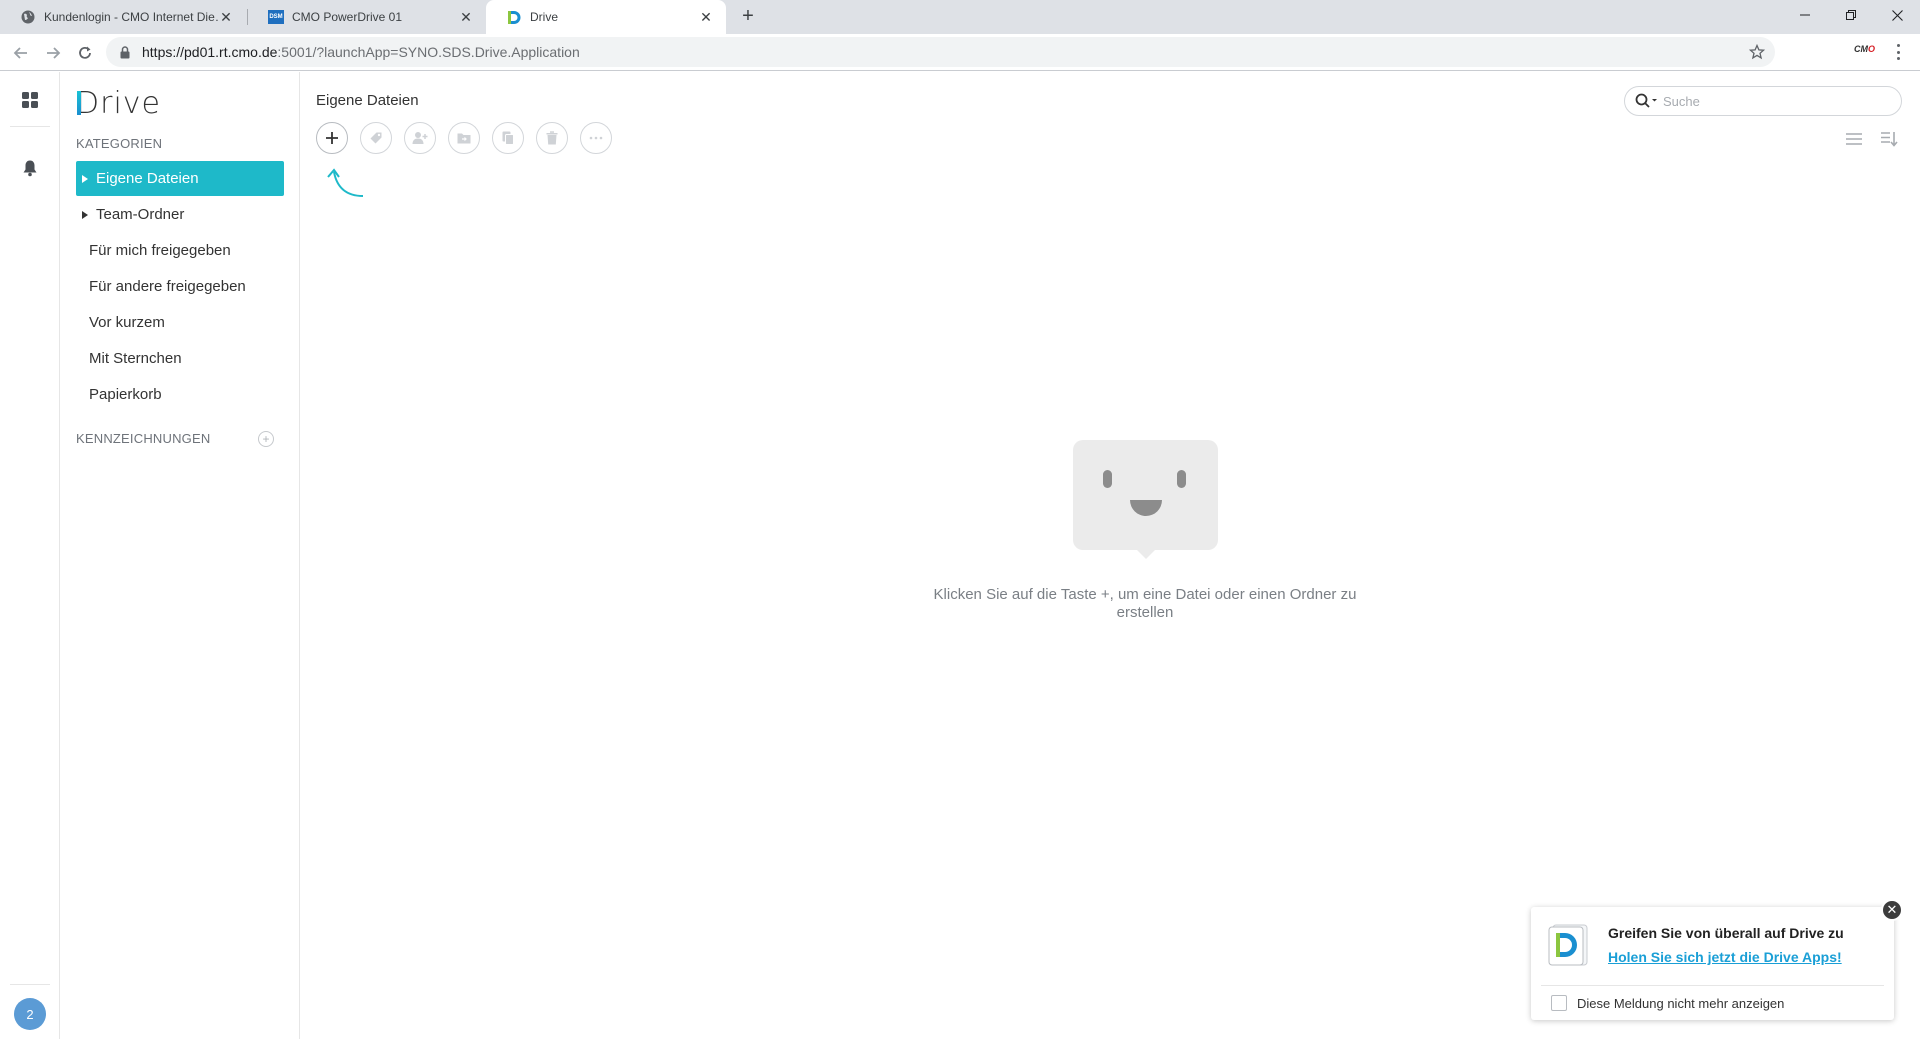 The height and width of the screenshot is (1039, 1920). What do you see at coordinates (1568, 945) in the screenshot?
I see `drive-app-icon` at bounding box center [1568, 945].